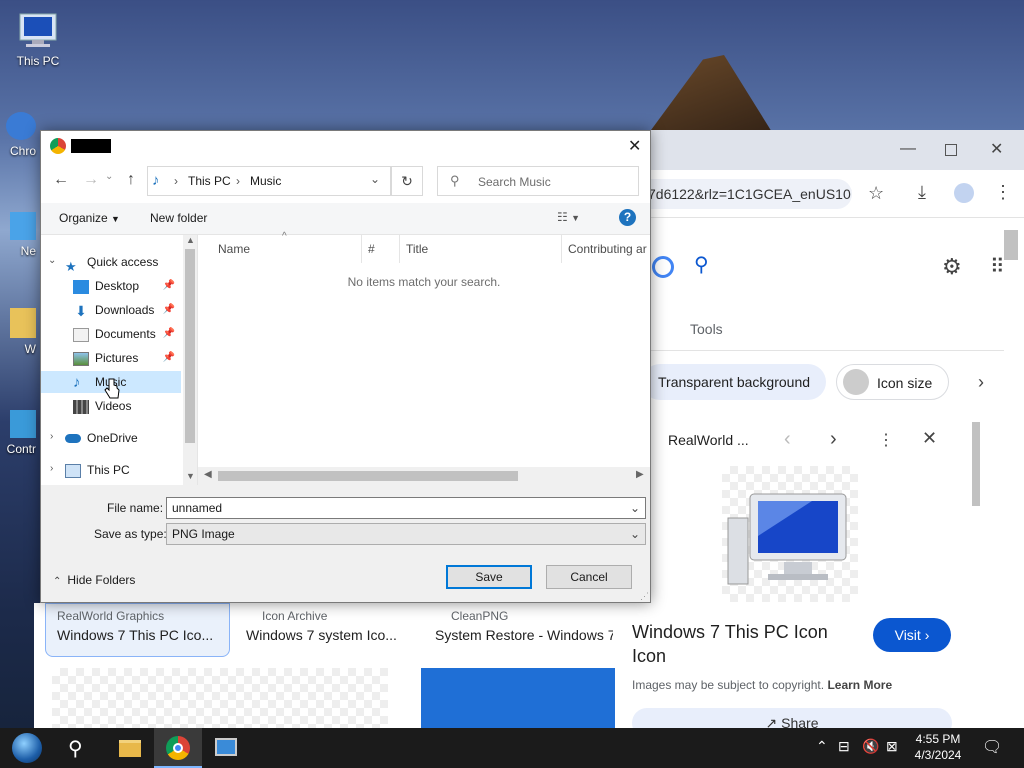 This screenshot has height=768, width=1024. What do you see at coordinates (126, 310) in the screenshot?
I see `nav-downloads: ⬇ Downloads 📌` at bounding box center [126, 310].